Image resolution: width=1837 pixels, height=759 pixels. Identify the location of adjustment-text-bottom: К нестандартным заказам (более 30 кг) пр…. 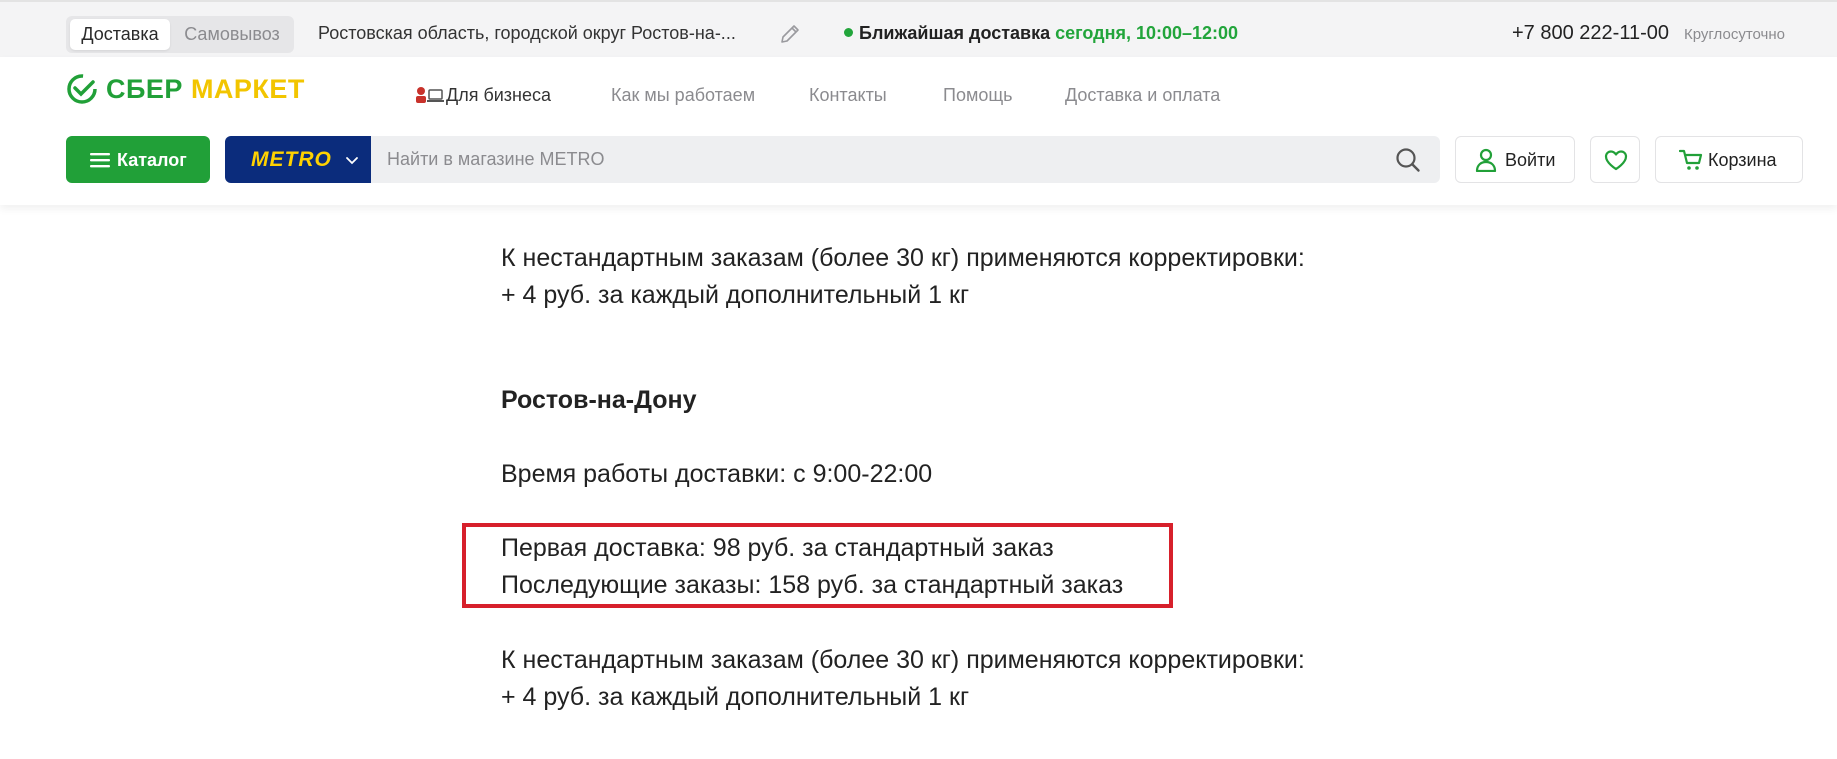
(903, 660).